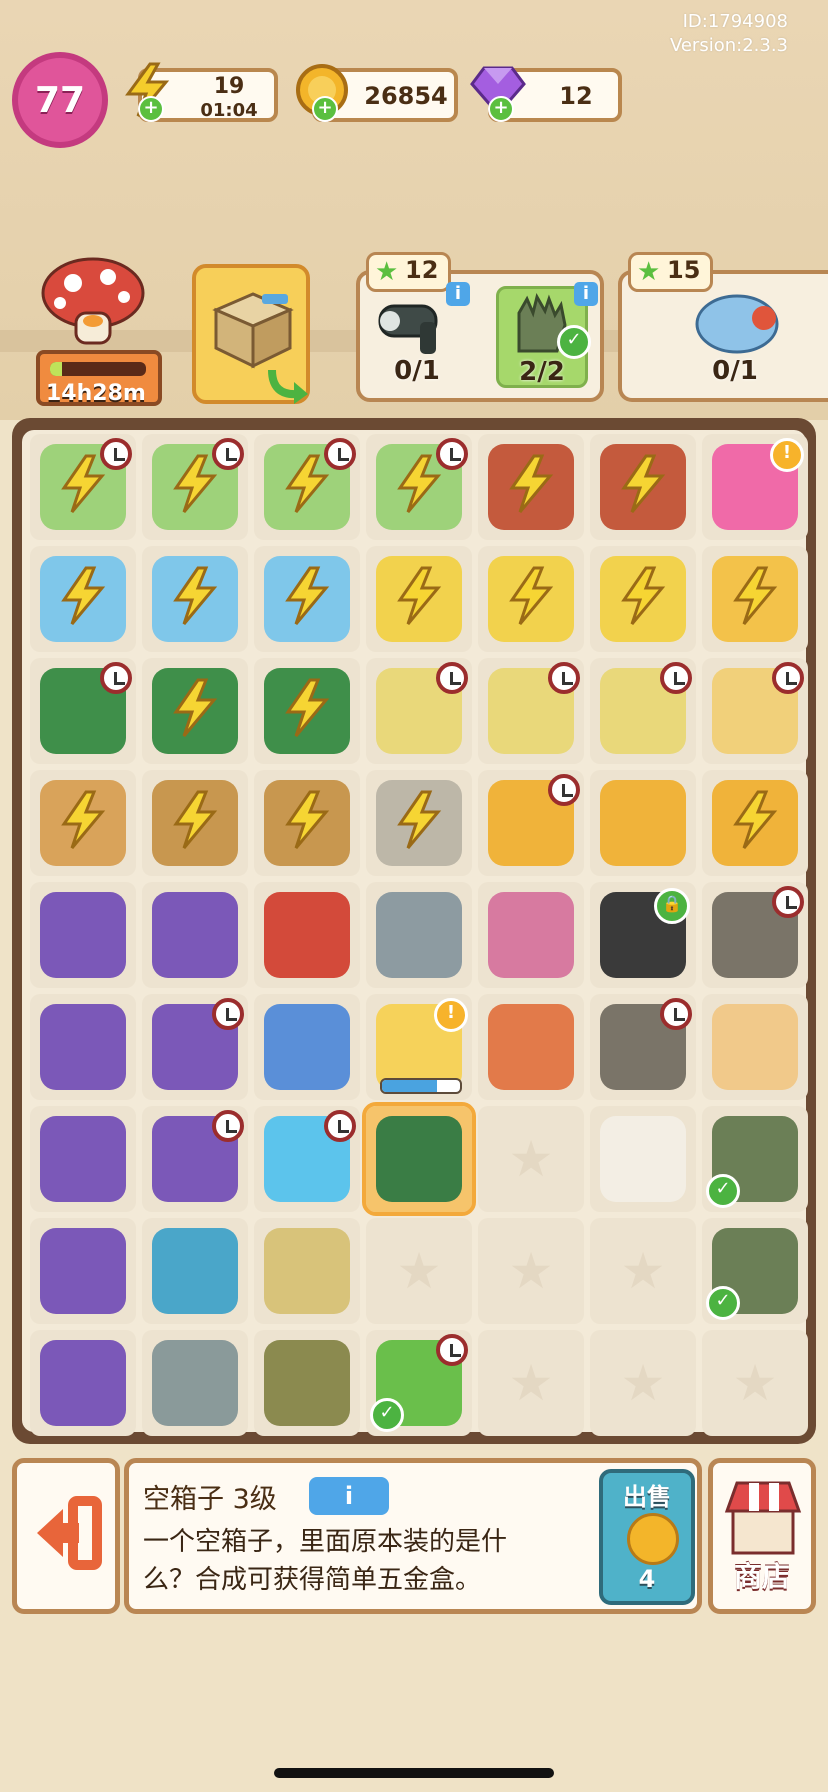 The height and width of the screenshot is (1792, 828). I want to click on character-timer: 14h28m, so click(99, 378).